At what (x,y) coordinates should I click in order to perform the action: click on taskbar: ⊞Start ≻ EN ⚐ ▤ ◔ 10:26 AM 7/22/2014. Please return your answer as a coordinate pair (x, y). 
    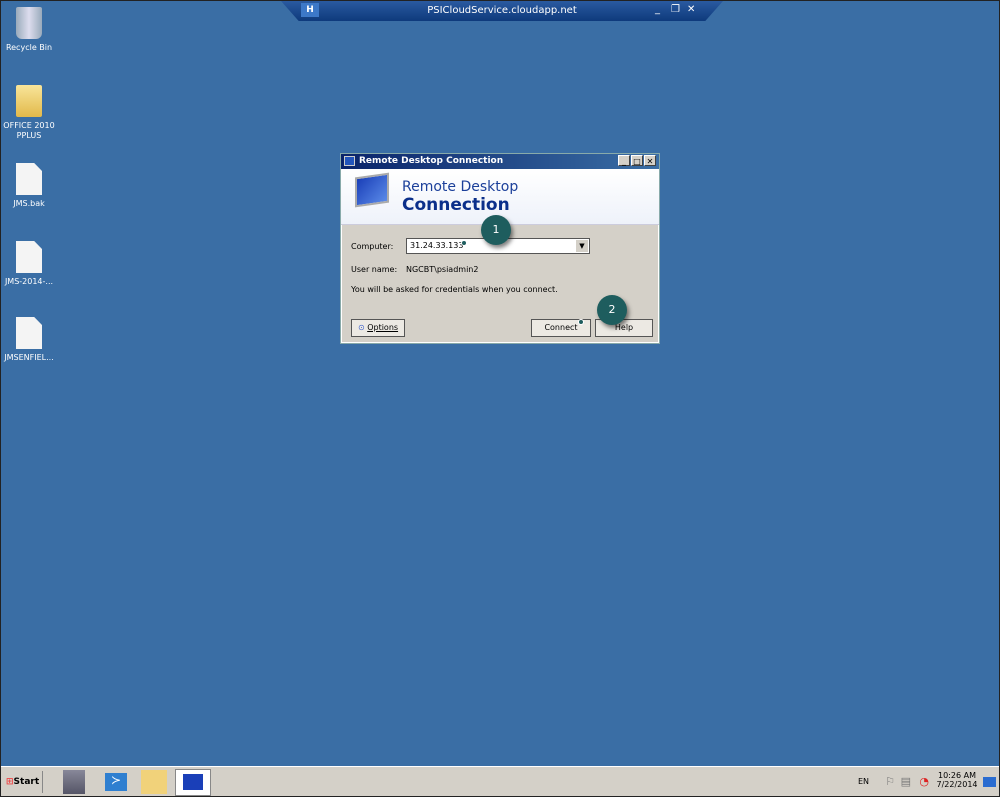
    Looking at the image, I should click on (500, 781).